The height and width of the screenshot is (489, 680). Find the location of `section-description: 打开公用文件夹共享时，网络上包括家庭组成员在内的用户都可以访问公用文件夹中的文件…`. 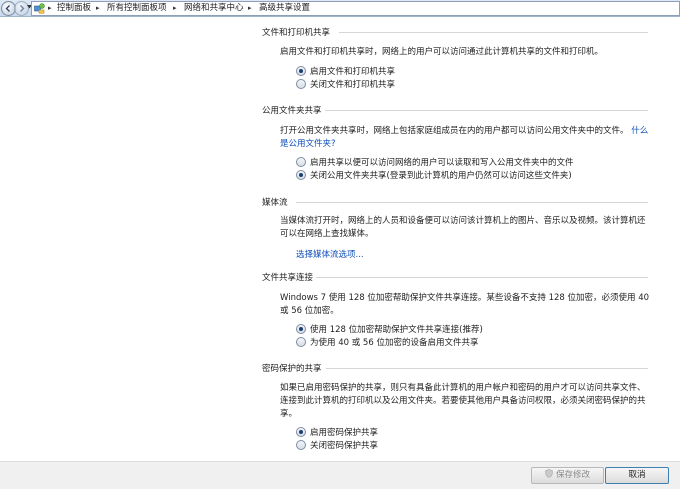

section-description: 打开公用文件夹共享时，网络上包括家庭组成员在内的用户都可以访问公用文件夹中的文件… is located at coordinates (464, 137).